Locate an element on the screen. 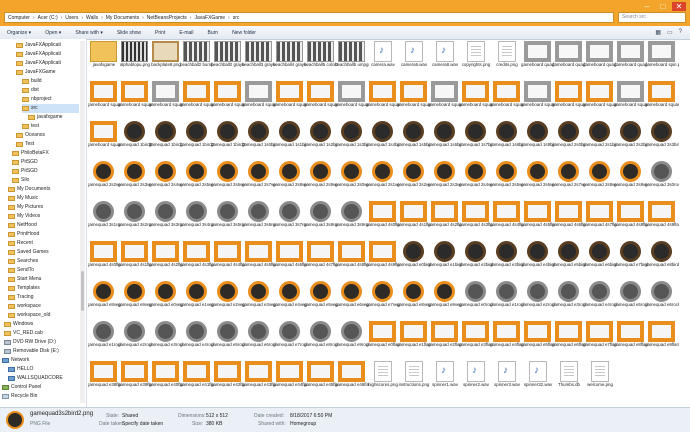 The image size is (690, 432). file-item: gameboard square11.pn g is located at coordinates (414, 96).